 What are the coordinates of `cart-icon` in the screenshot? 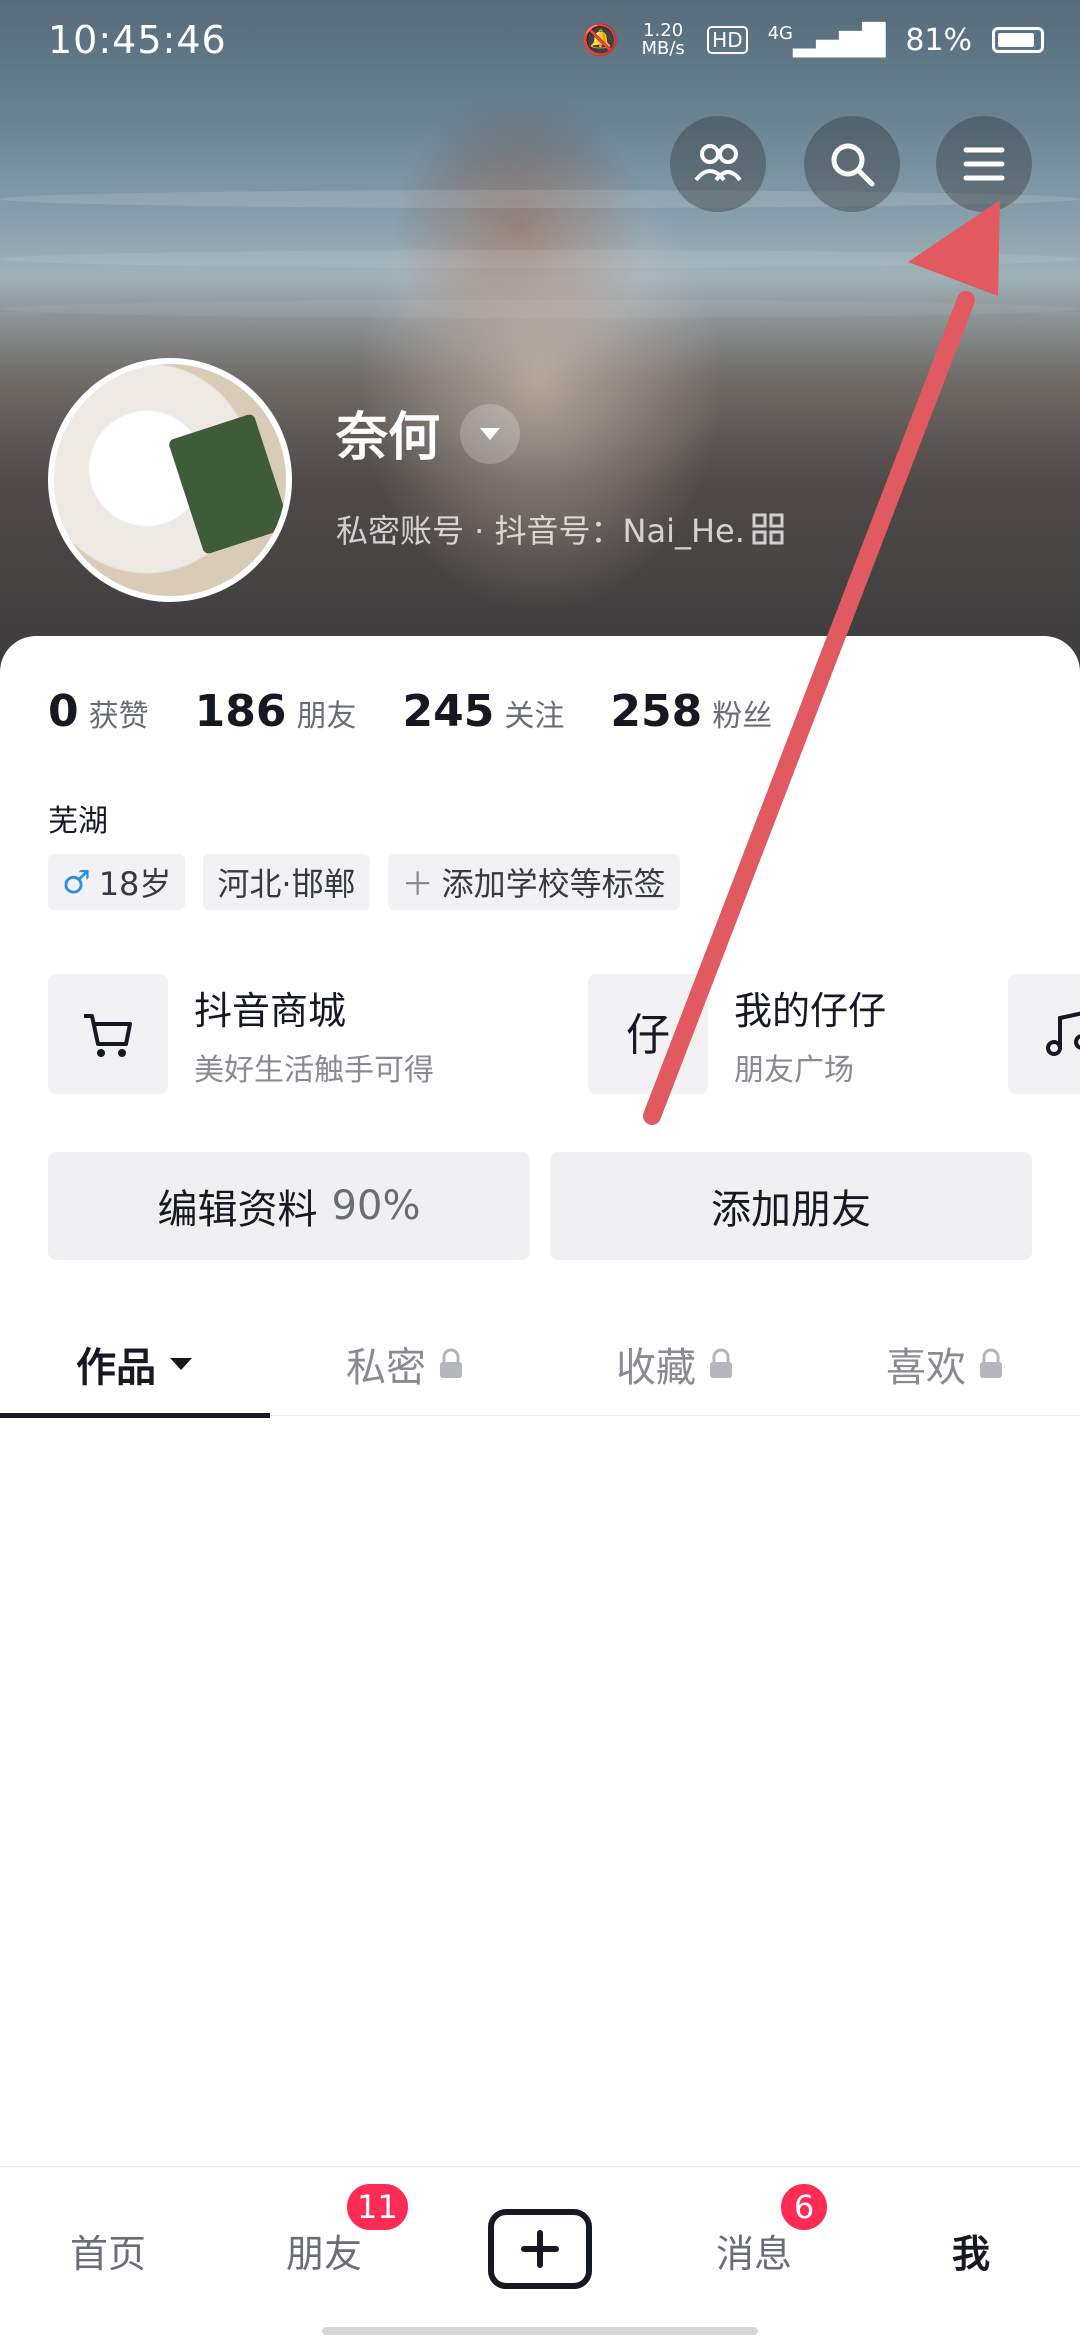 It's located at (108, 1035).